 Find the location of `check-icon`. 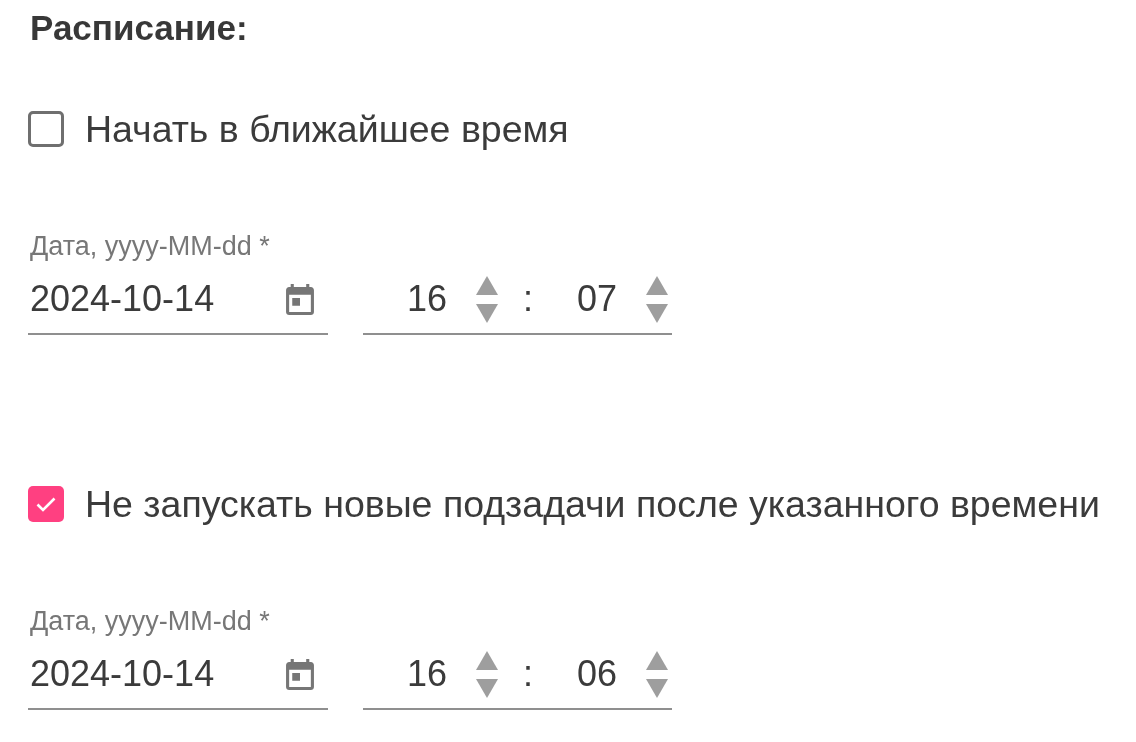

check-icon is located at coordinates (46, 504).